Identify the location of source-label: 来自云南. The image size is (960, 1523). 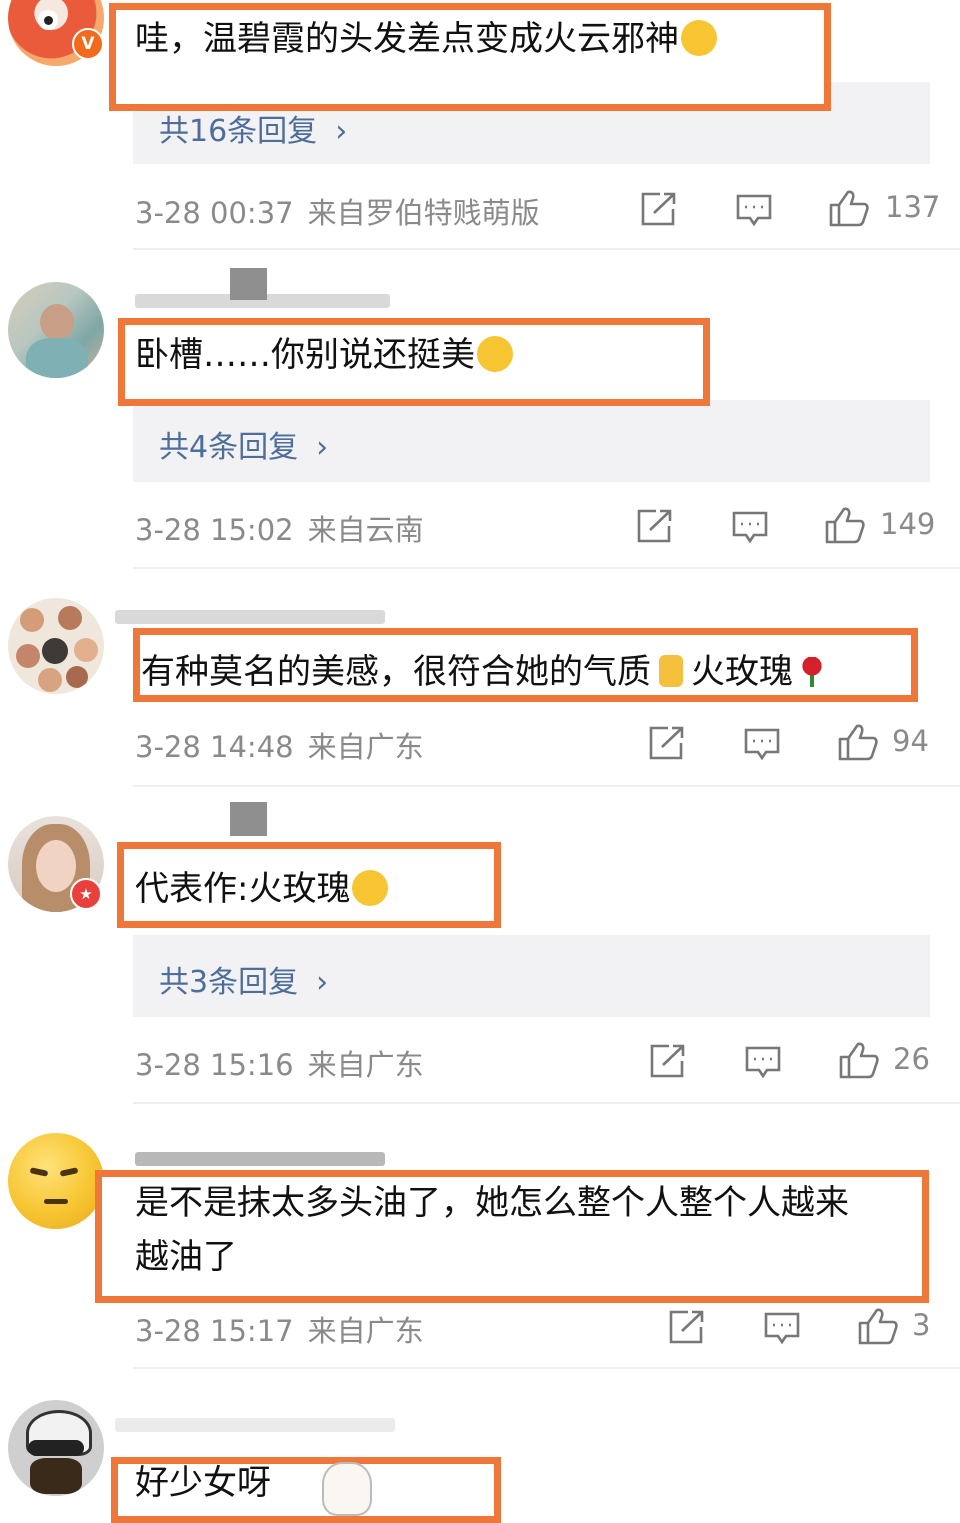
(365, 530).